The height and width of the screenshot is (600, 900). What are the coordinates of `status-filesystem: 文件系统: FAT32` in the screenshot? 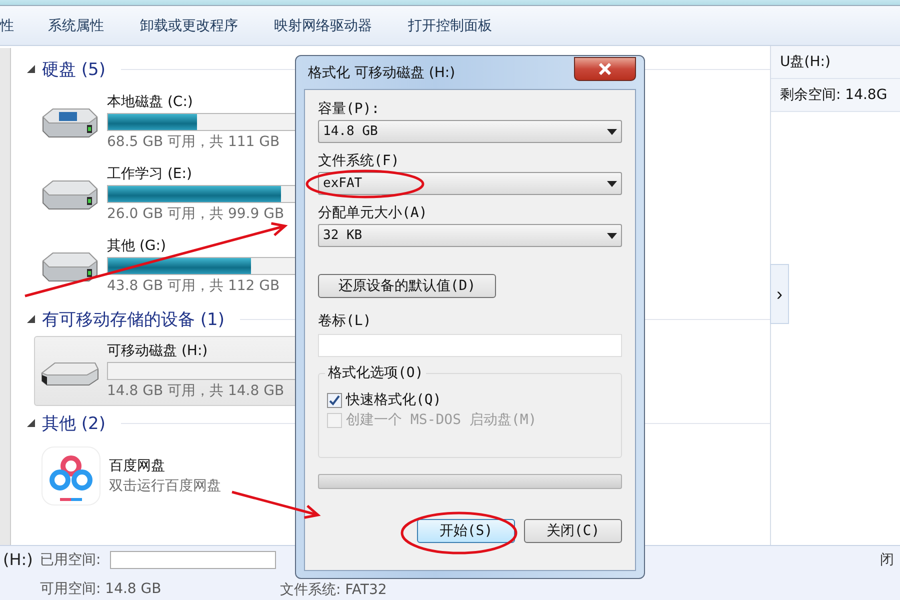 It's located at (333, 590).